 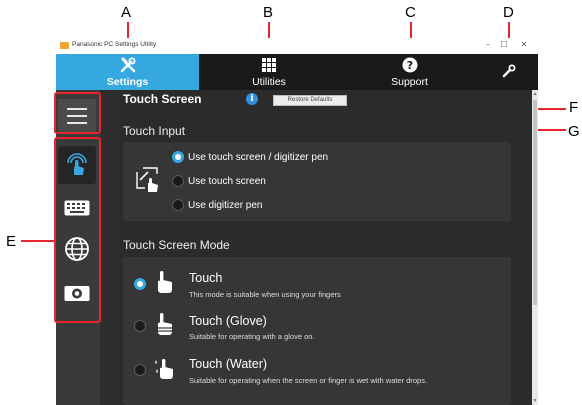 I want to click on title-bar: Panasonic PC Settings Utility – ☐ ✕, so click(x=297, y=46).